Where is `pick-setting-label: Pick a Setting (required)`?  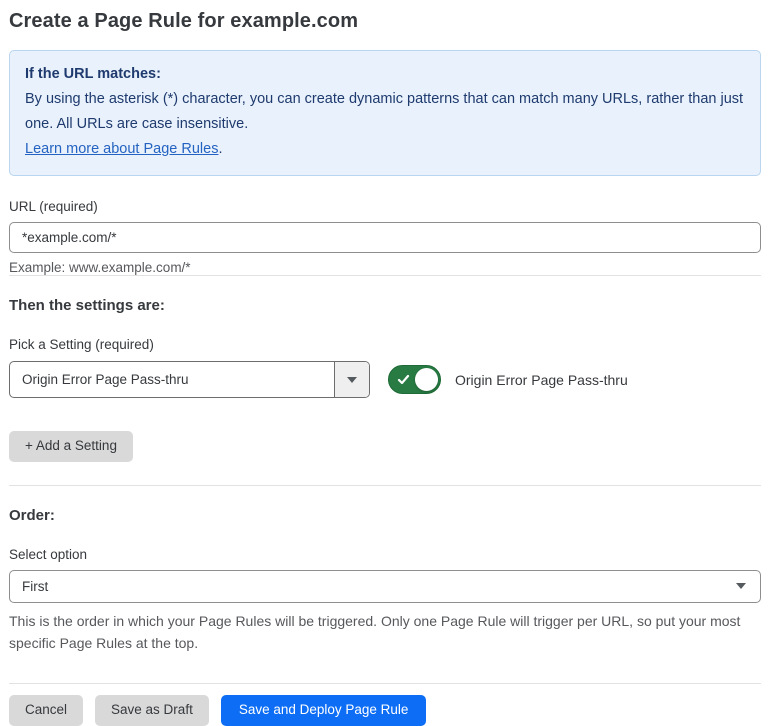 pick-setting-label: Pick a Setting (required) is located at coordinates (81, 344).